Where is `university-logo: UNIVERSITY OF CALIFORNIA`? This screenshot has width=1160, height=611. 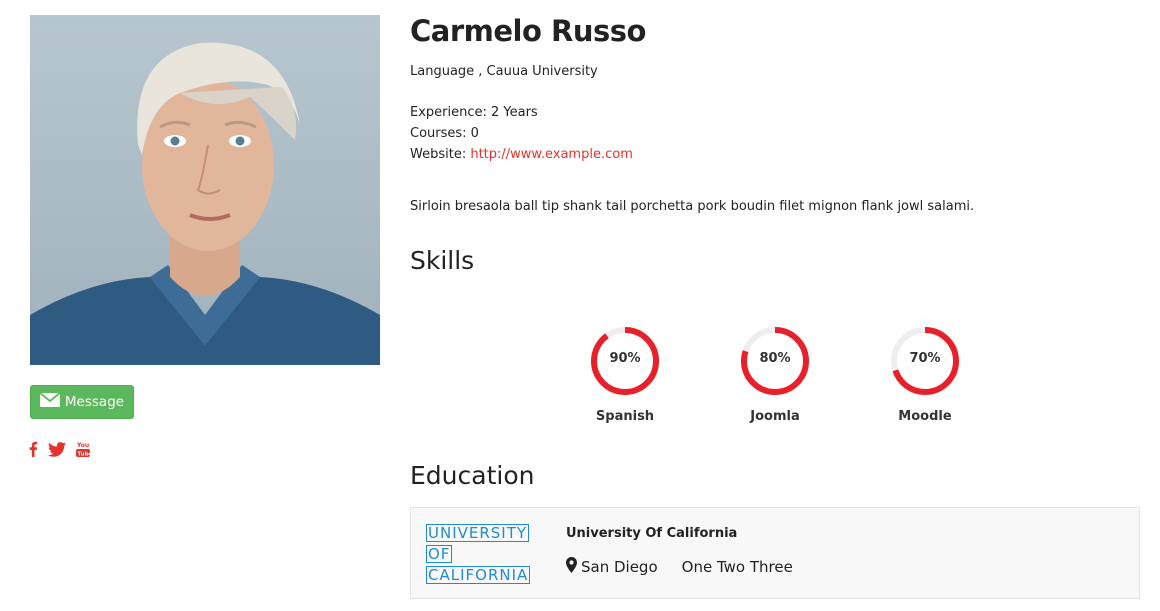
university-logo: UNIVERSITY OF CALIFORNIA is located at coordinates (478, 554).